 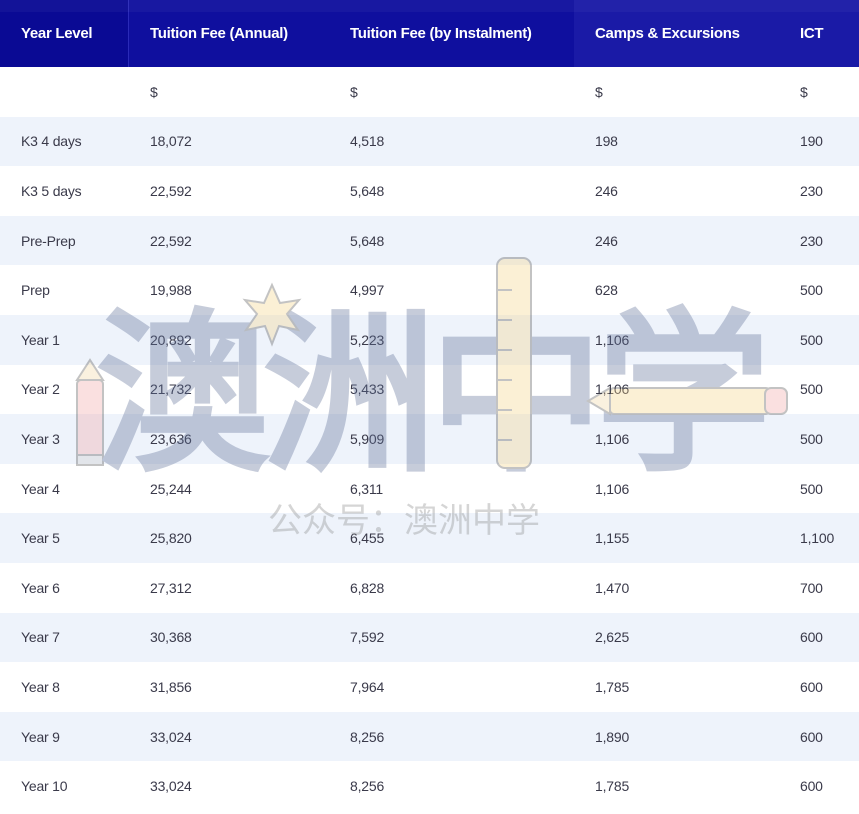 What do you see at coordinates (35, 290) in the screenshot?
I see `year-level-cell: Prep` at bounding box center [35, 290].